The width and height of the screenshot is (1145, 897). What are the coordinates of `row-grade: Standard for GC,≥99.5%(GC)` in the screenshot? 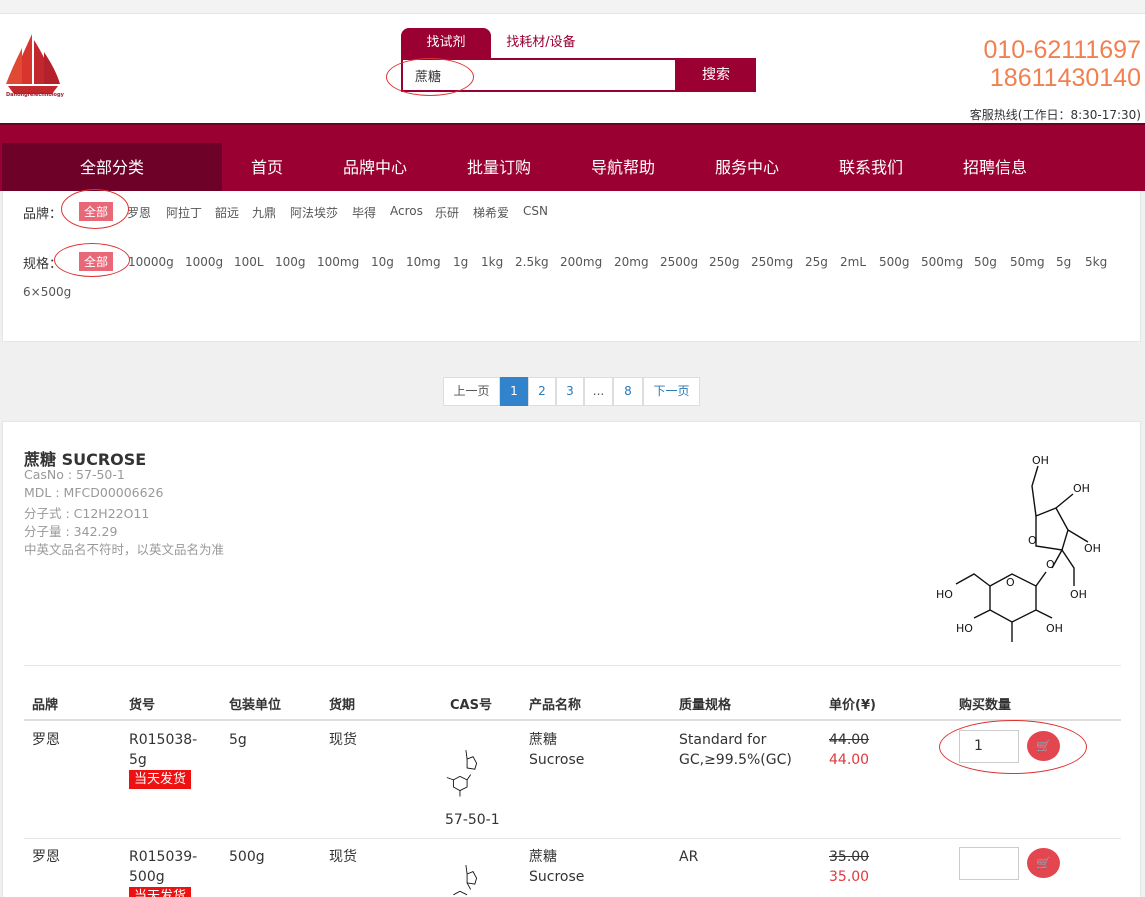 It's located at (735, 750).